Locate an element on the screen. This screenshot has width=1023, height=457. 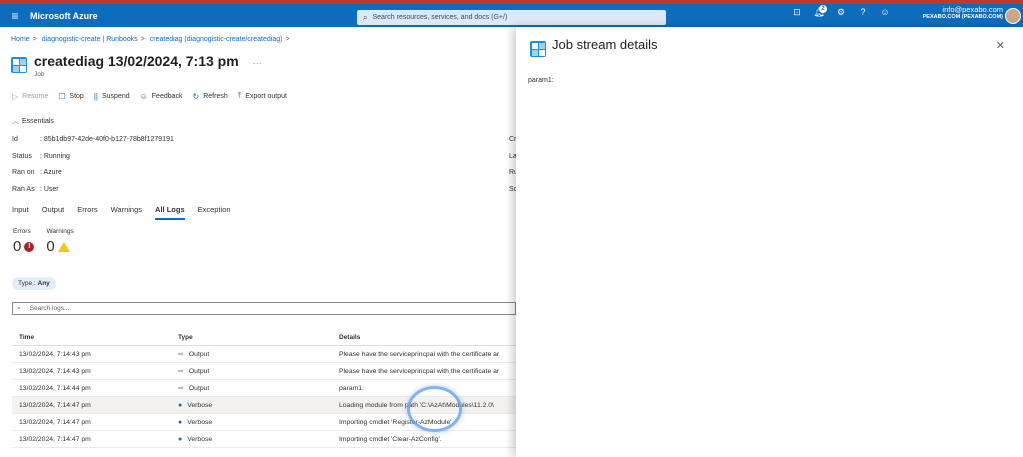
essentials-row: Status : Running is located at coordinates (41, 156).